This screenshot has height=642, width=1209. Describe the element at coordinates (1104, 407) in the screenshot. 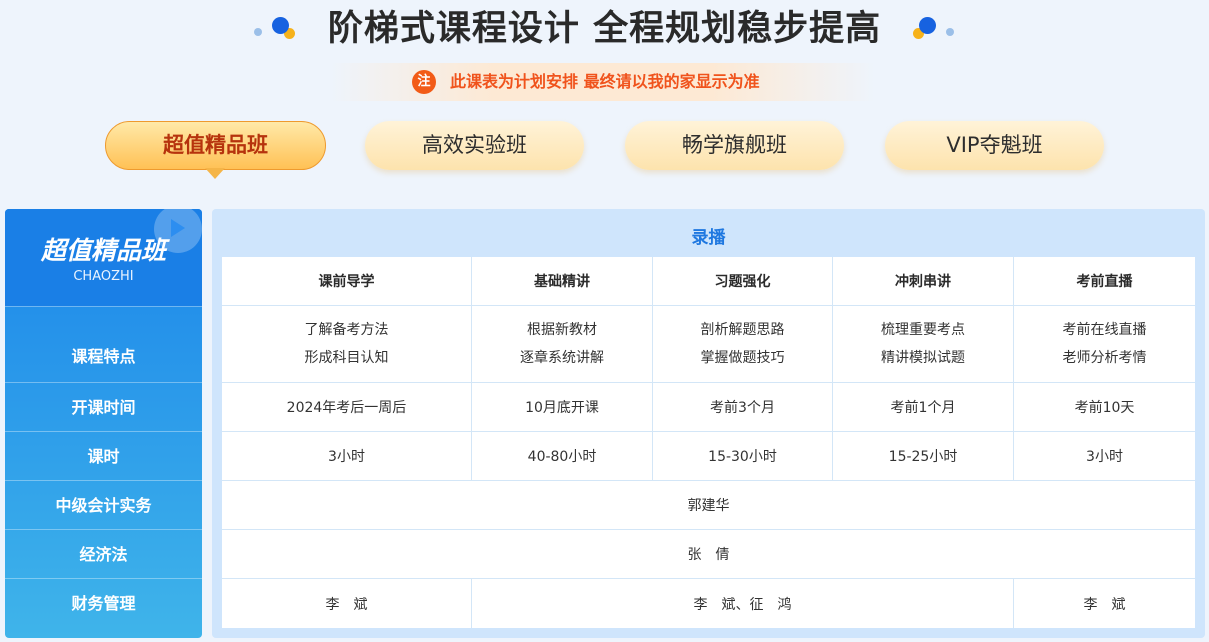

I see `start-time-cell: 考前10天` at that location.